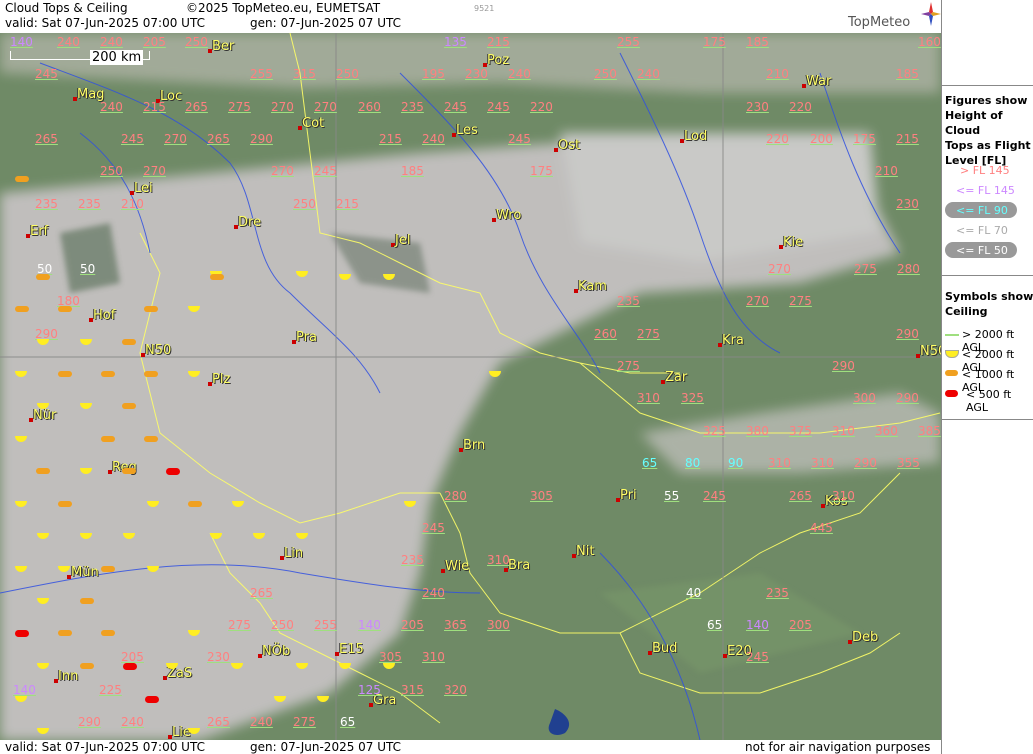 The height and width of the screenshot is (754, 1033). What do you see at coordinates (800, 107) in the screenshot?
I see `cloud-top-value: 220` at bounding box center [800, 107].